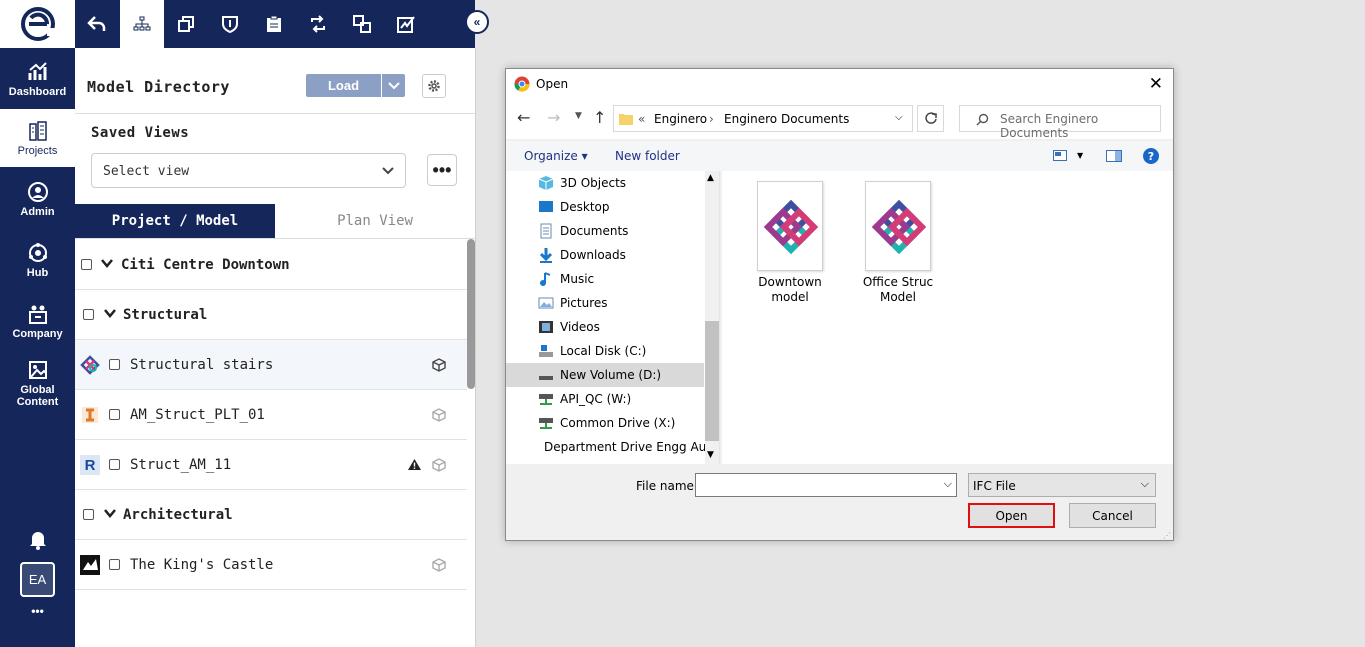 The height and width of the screenshot is (647, 1365). Describe the element at coordinates (471, 314) in the screenshot. I see `panel-scrollbar` at that location.